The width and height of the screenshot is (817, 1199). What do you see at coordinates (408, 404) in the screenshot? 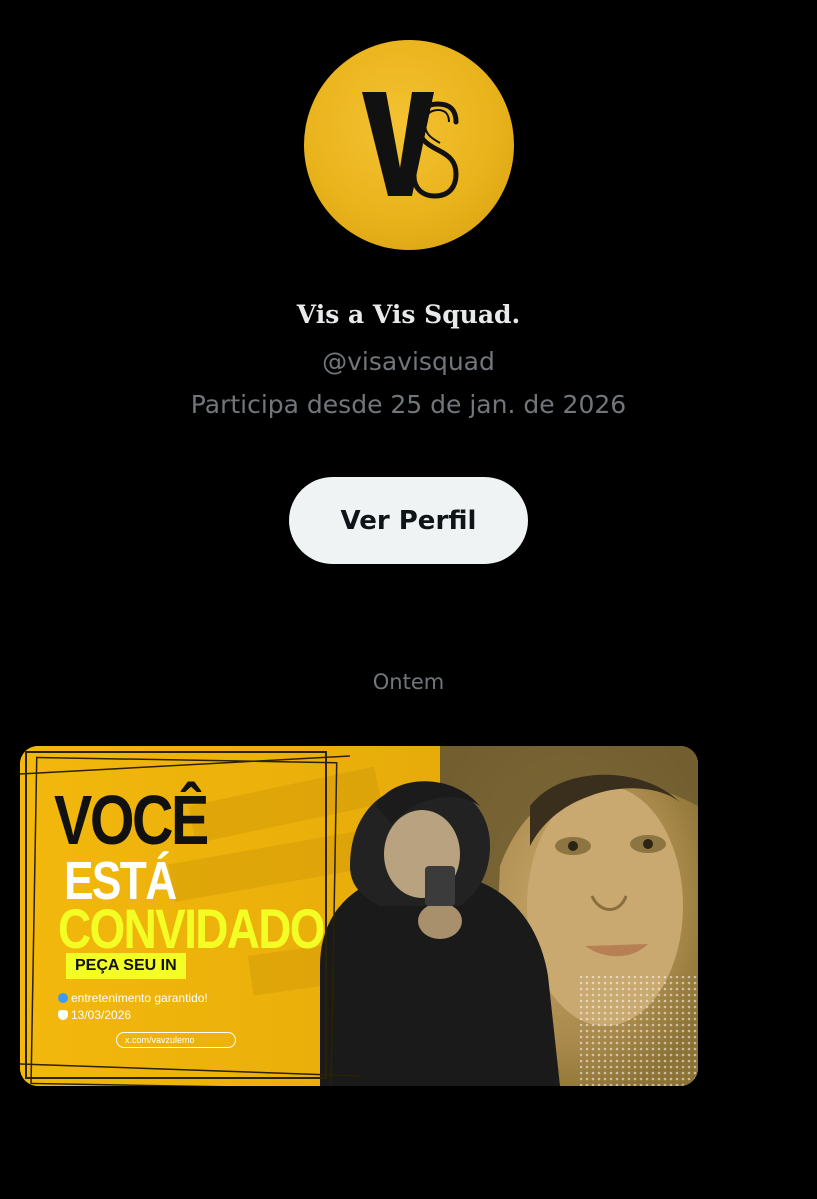
I see `profile-join-date: Participa desde 25 de jan. de 2026` at bounding box center [408, 404].